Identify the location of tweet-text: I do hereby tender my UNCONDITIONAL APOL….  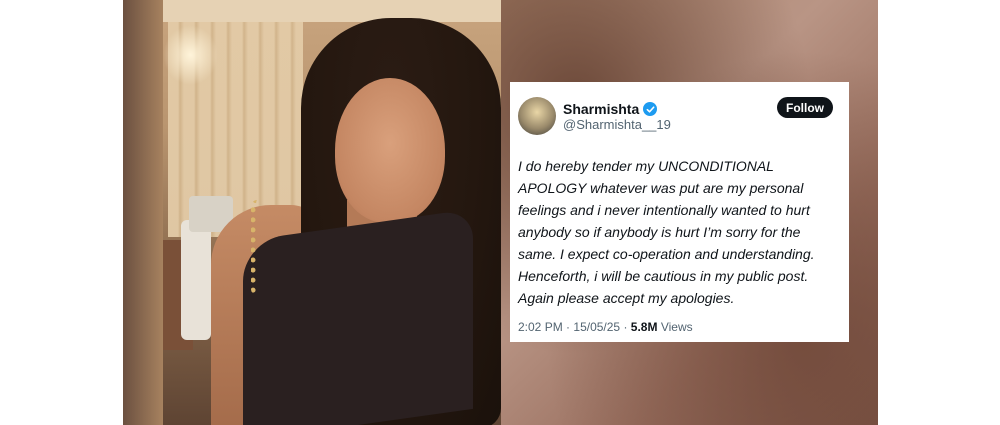
(666, 232).